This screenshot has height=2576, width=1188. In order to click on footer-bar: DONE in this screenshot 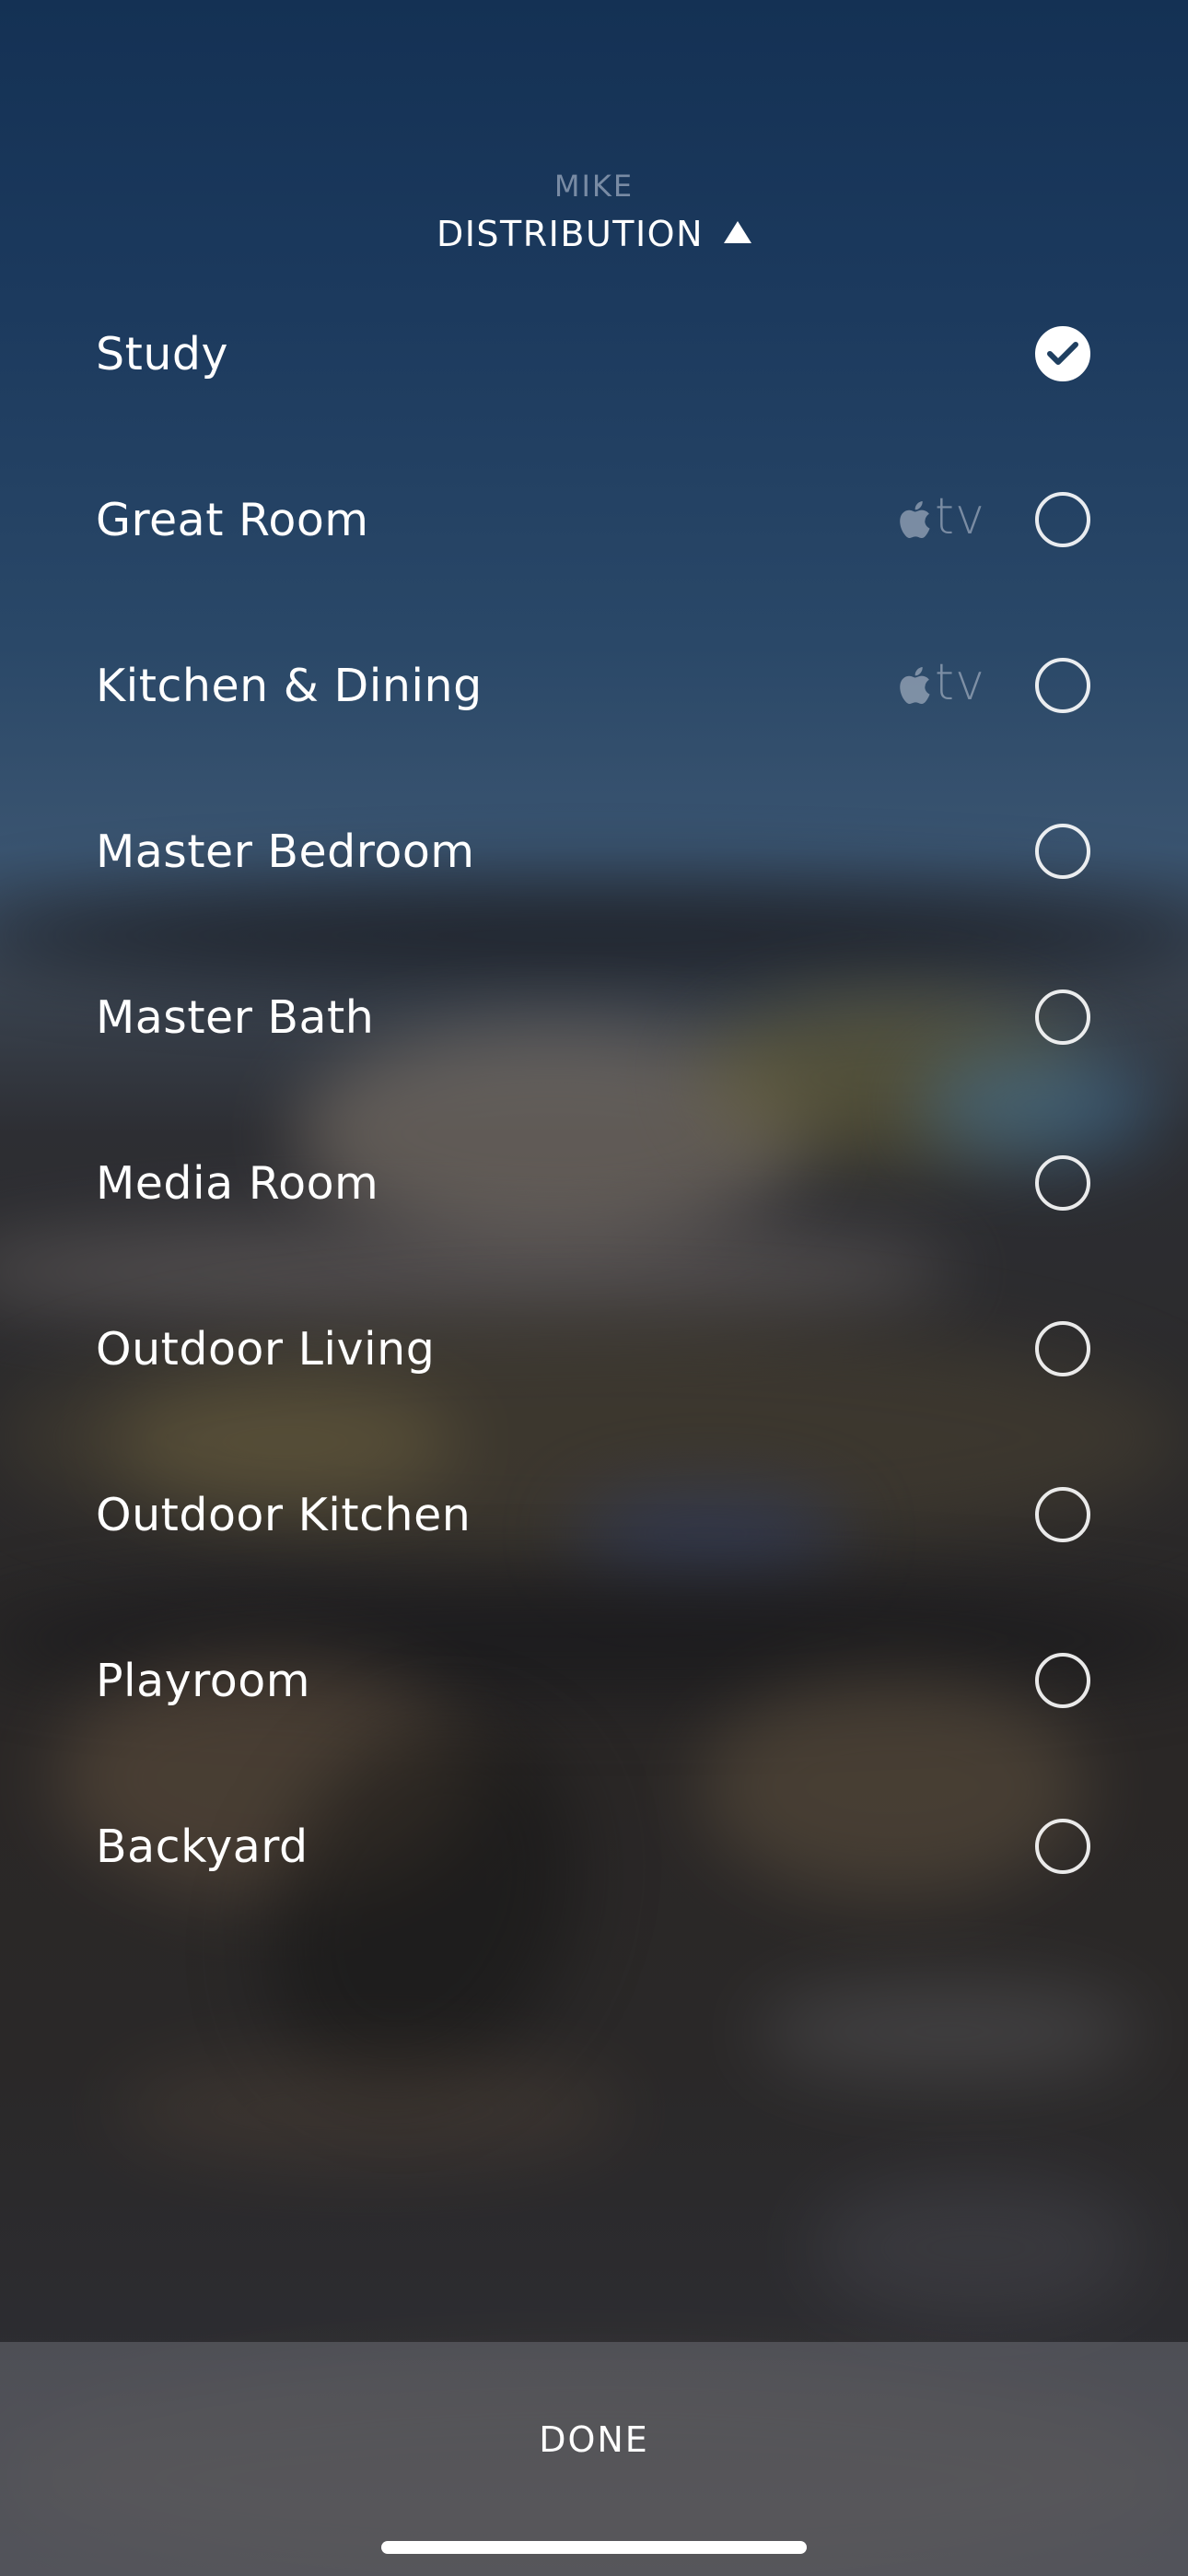, I will do `click(594, 2459)`.